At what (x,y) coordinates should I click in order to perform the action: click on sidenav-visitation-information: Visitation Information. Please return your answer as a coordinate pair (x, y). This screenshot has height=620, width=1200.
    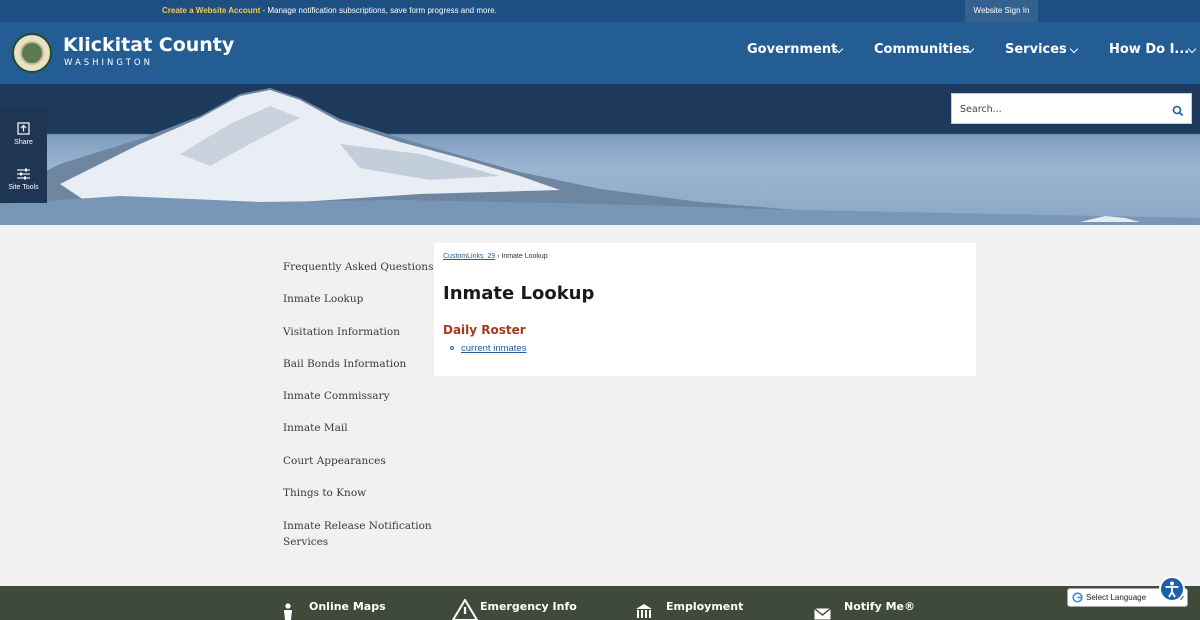
    Looking at the image, I should click on (341, 332).